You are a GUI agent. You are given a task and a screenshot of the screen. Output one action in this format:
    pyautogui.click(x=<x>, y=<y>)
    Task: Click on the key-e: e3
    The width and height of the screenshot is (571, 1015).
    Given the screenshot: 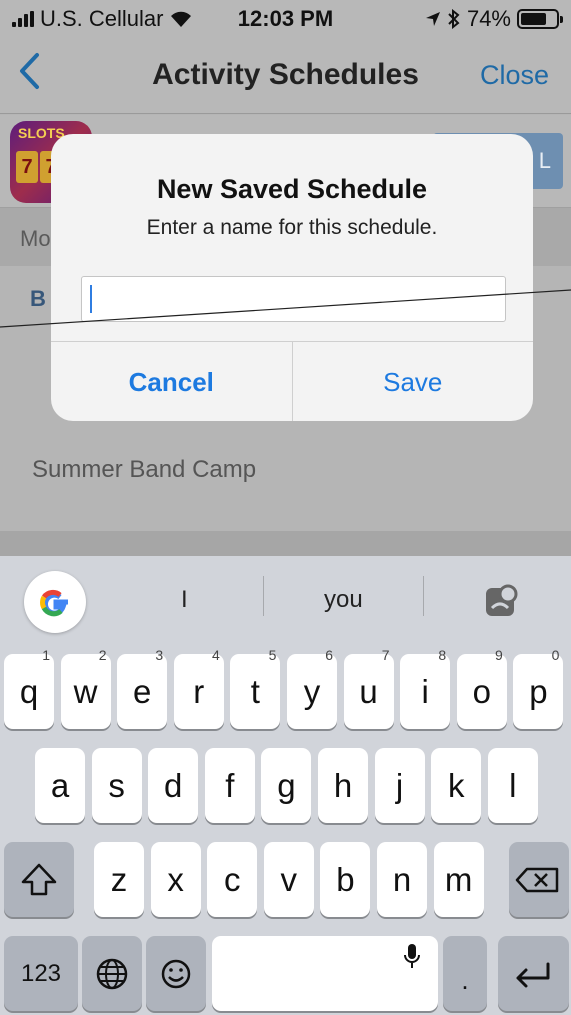 What is the action you would take?
    pyautogui.click(x=142, y=688)
    